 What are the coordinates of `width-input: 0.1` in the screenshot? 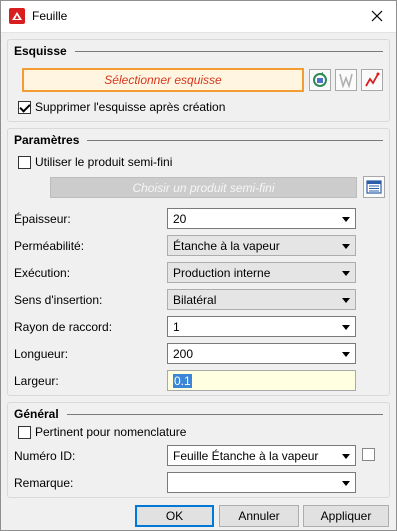 It's located at (261, 380).